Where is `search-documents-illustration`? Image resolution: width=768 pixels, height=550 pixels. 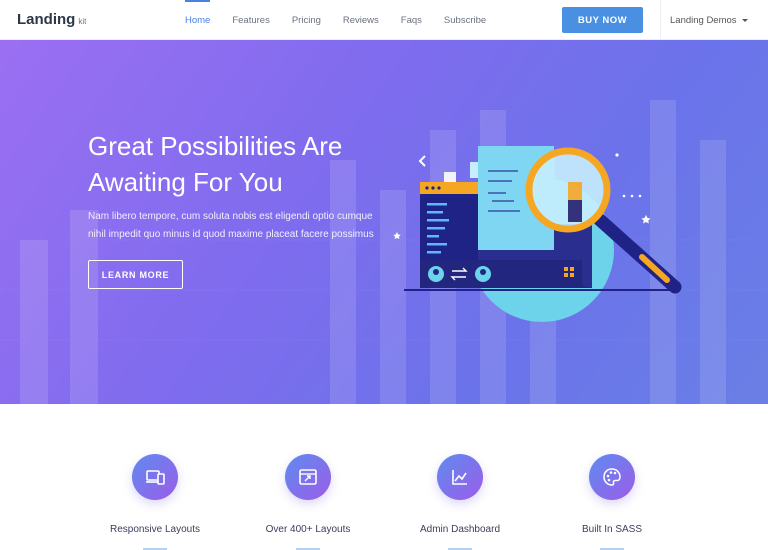 search-documents-illustration is located at coordinates (537, 234).